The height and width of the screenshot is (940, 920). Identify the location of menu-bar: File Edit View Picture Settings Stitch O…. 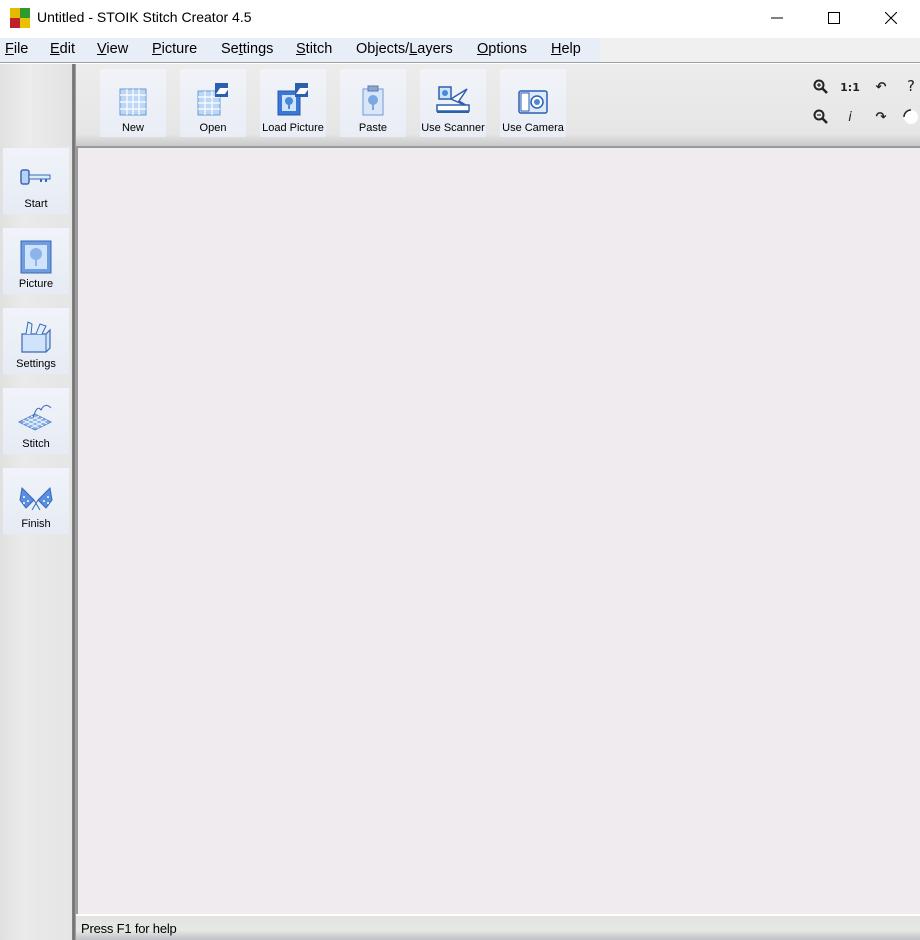
(460, 50).